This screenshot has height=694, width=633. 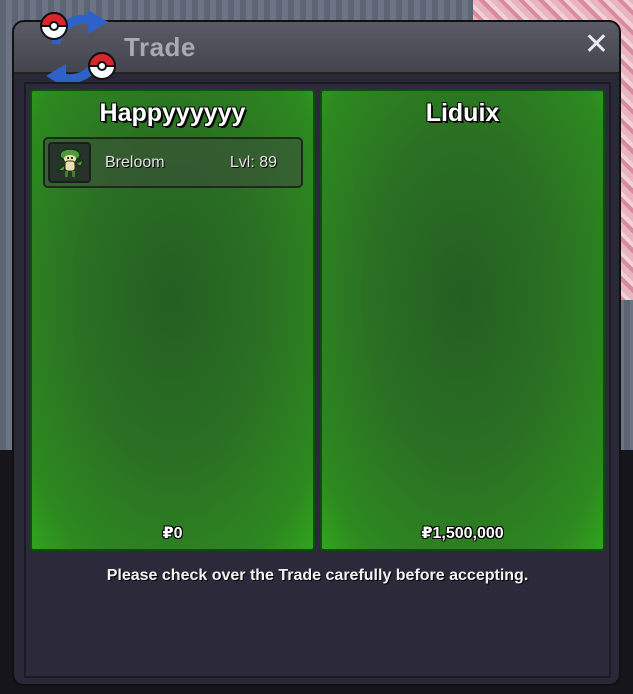 What do you see at coordinates (462, 533) in the screenshot?
I see `money-offer-right: ₽1,500,000` at bounding box center [462, 533].